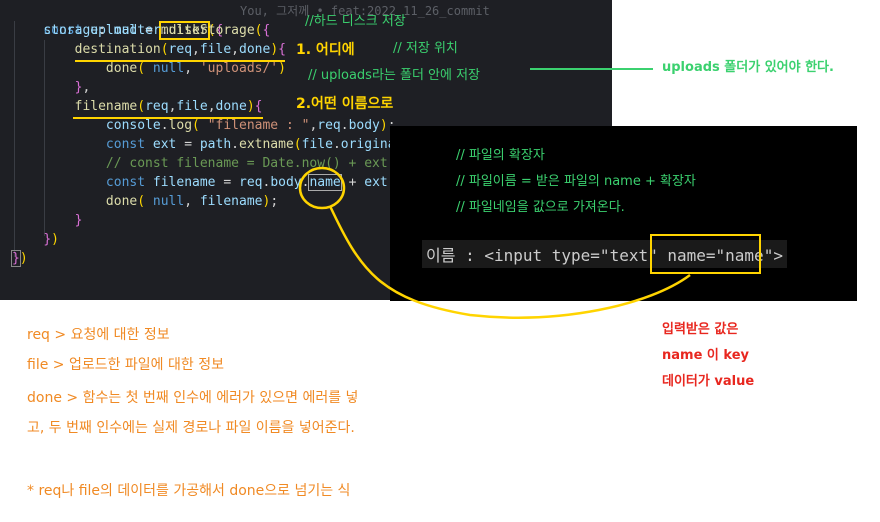  What do you see at coordinates (708, 381) in the screenshot?
I see `side-note-3: 데이터가 value` at bounding box center [708, 381].